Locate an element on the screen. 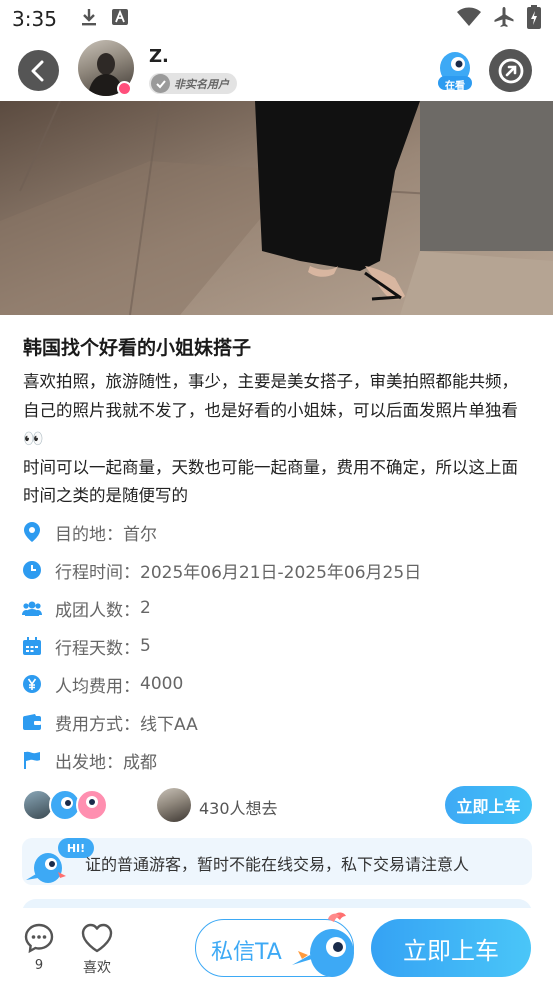 Image resolution: width=553 pixels, height=984 pixels. message-ta-label: 私信TA is located at coordinates (246, 952).